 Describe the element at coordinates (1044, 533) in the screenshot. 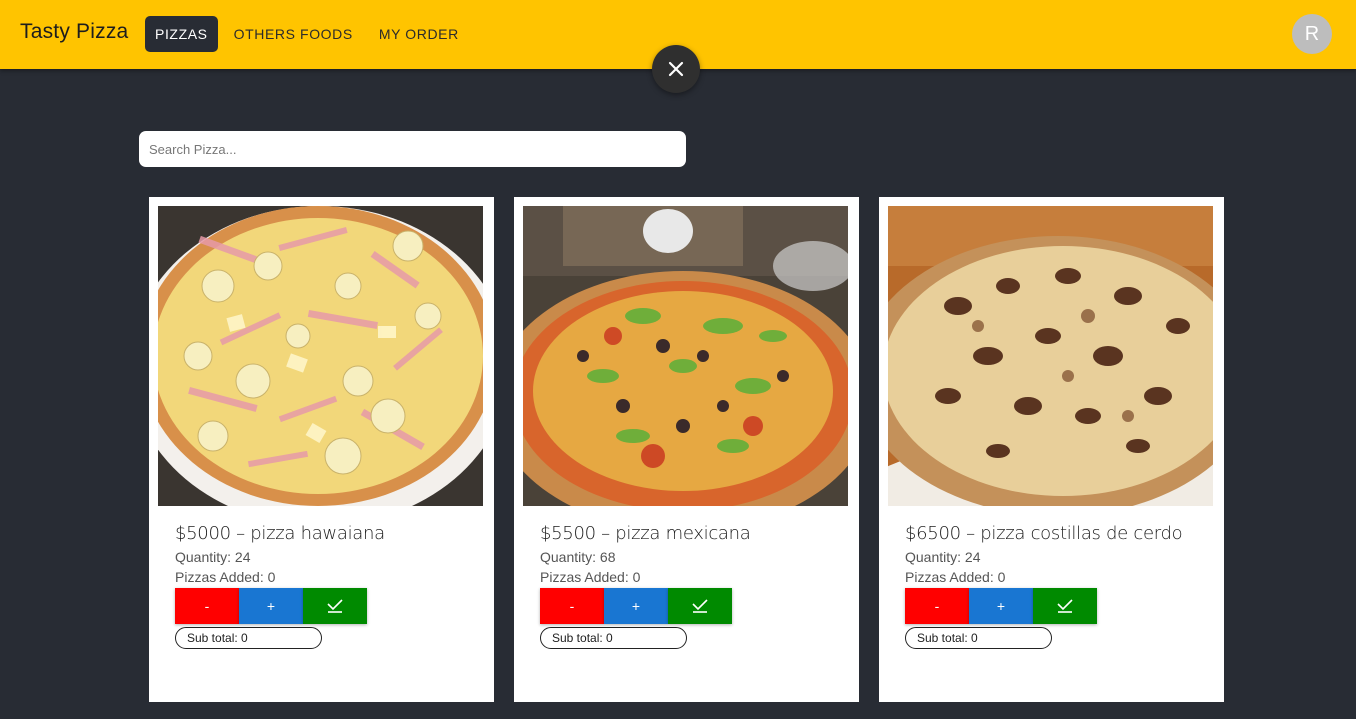

I see `product-title: $6500 – pizza costillas de cerdo` at that location.